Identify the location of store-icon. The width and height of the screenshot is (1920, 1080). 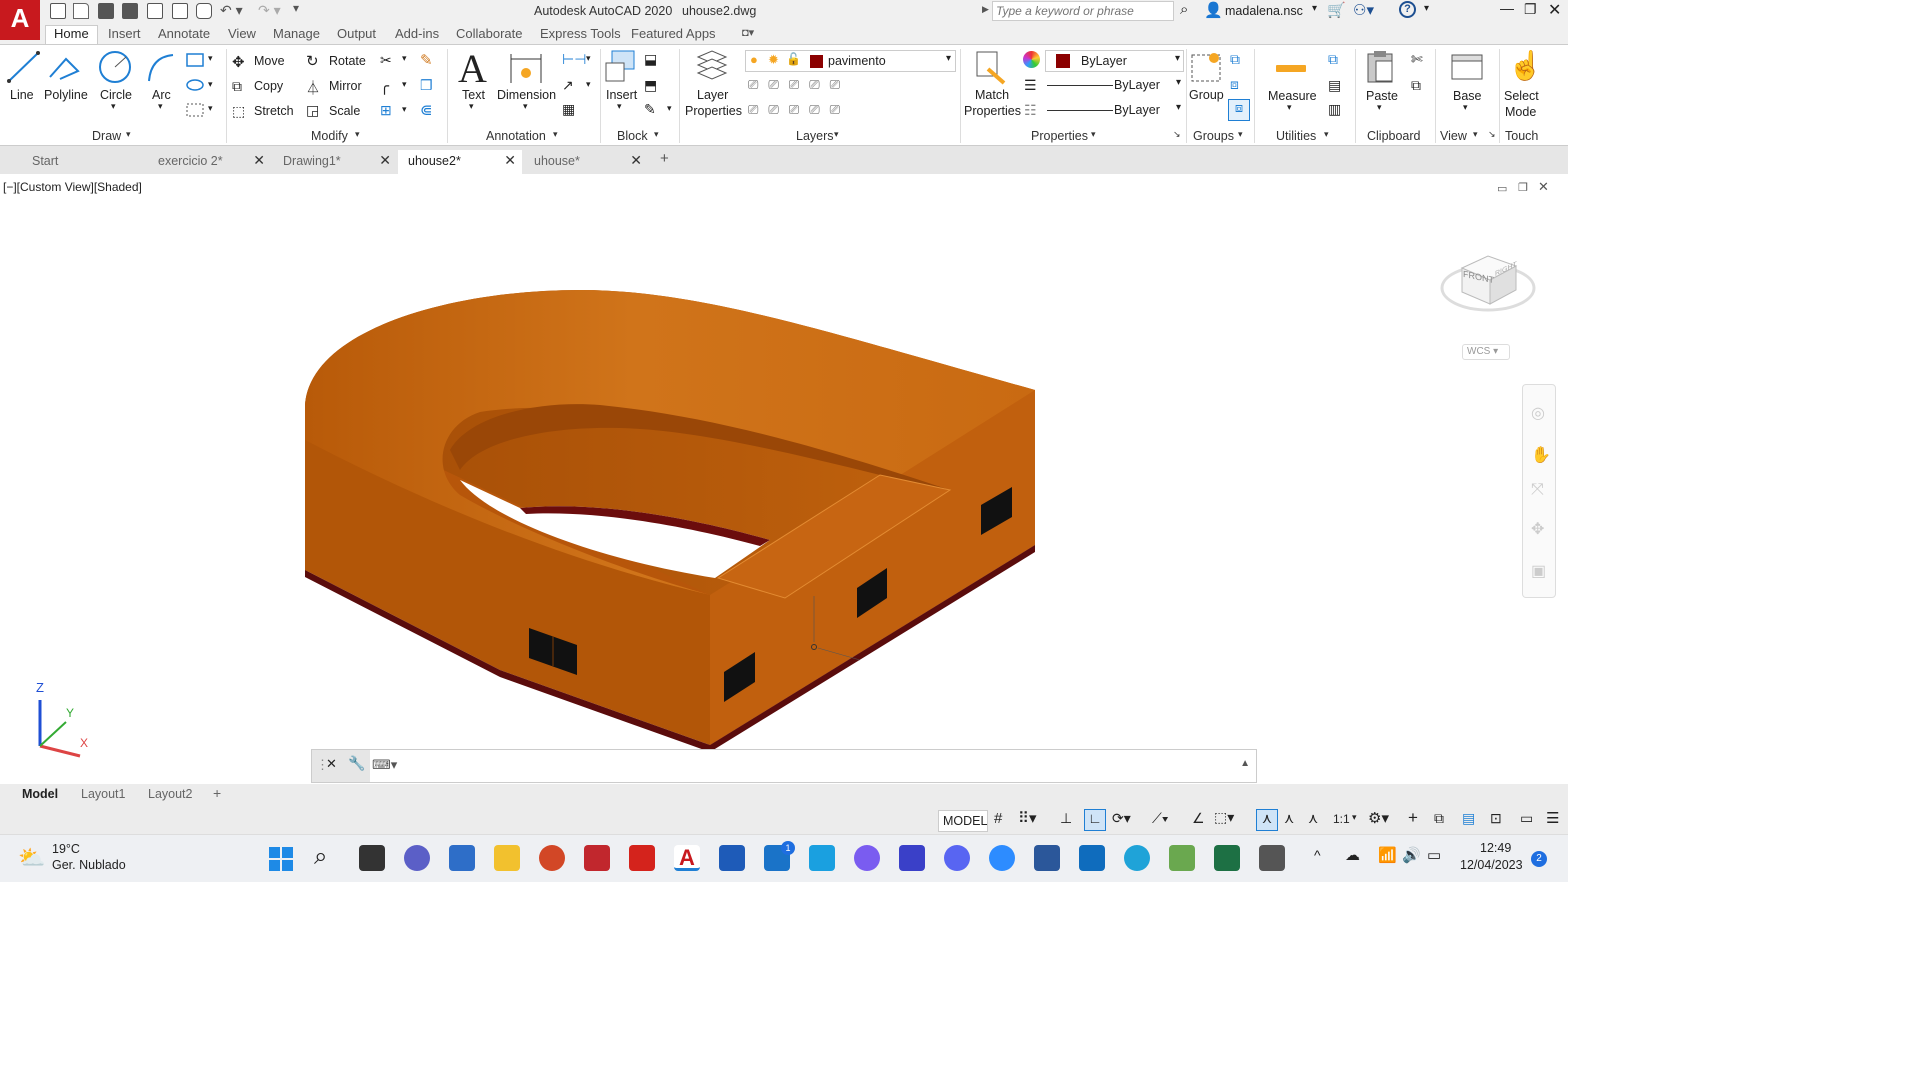
(462, 858).